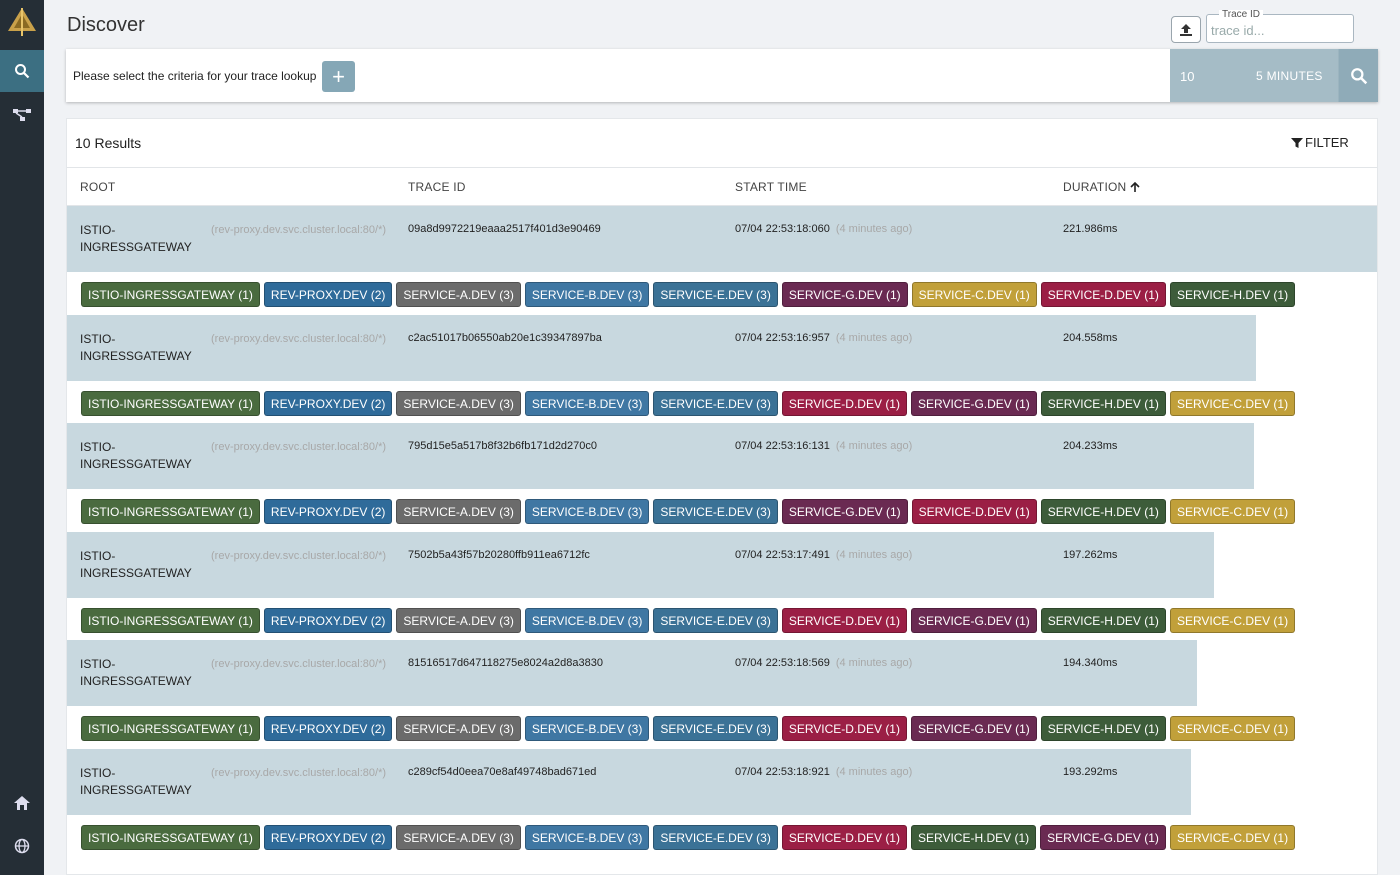 This screenshot has width=1400, height=875. Describe the element at coordinates (1090, 663) in the screenshot. I see `duration-value: 194.340ms` at that location.